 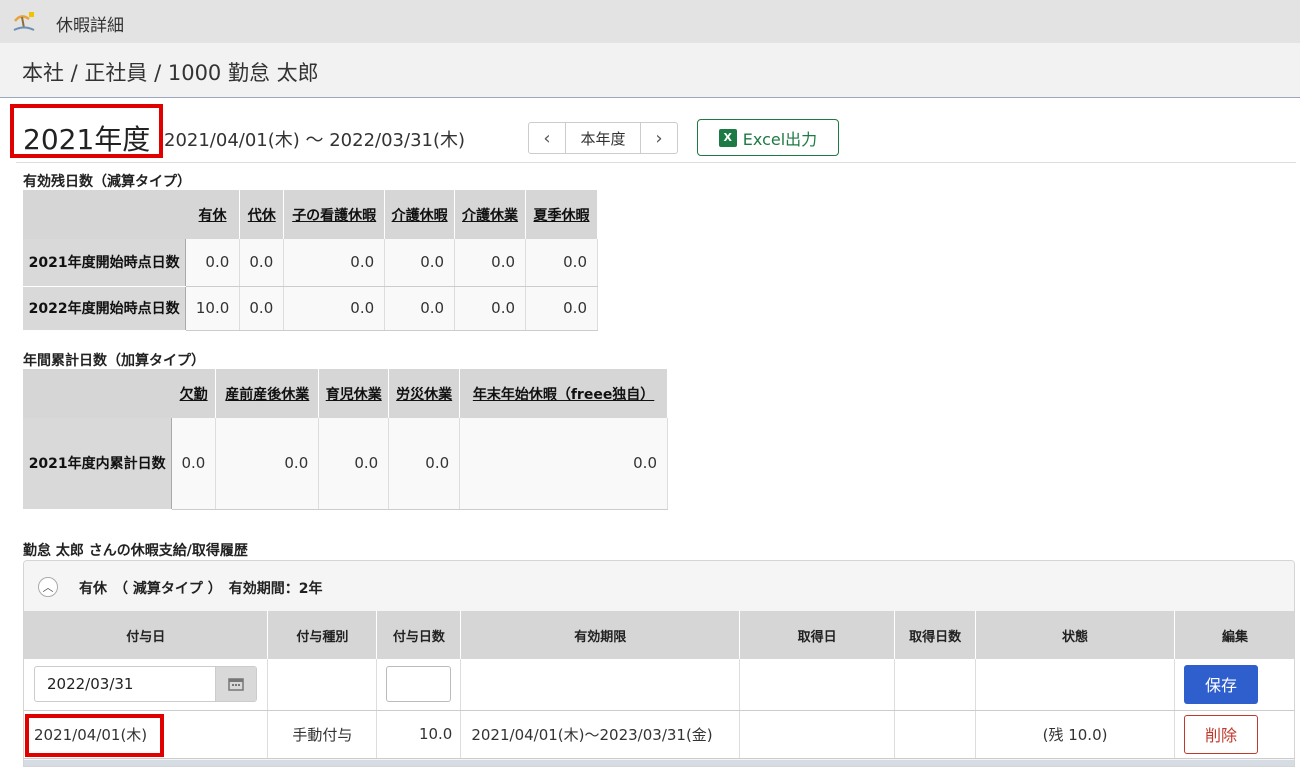 I want to click on new-grant-row: 2022/03/31 保存, so click(x=659, y=685).